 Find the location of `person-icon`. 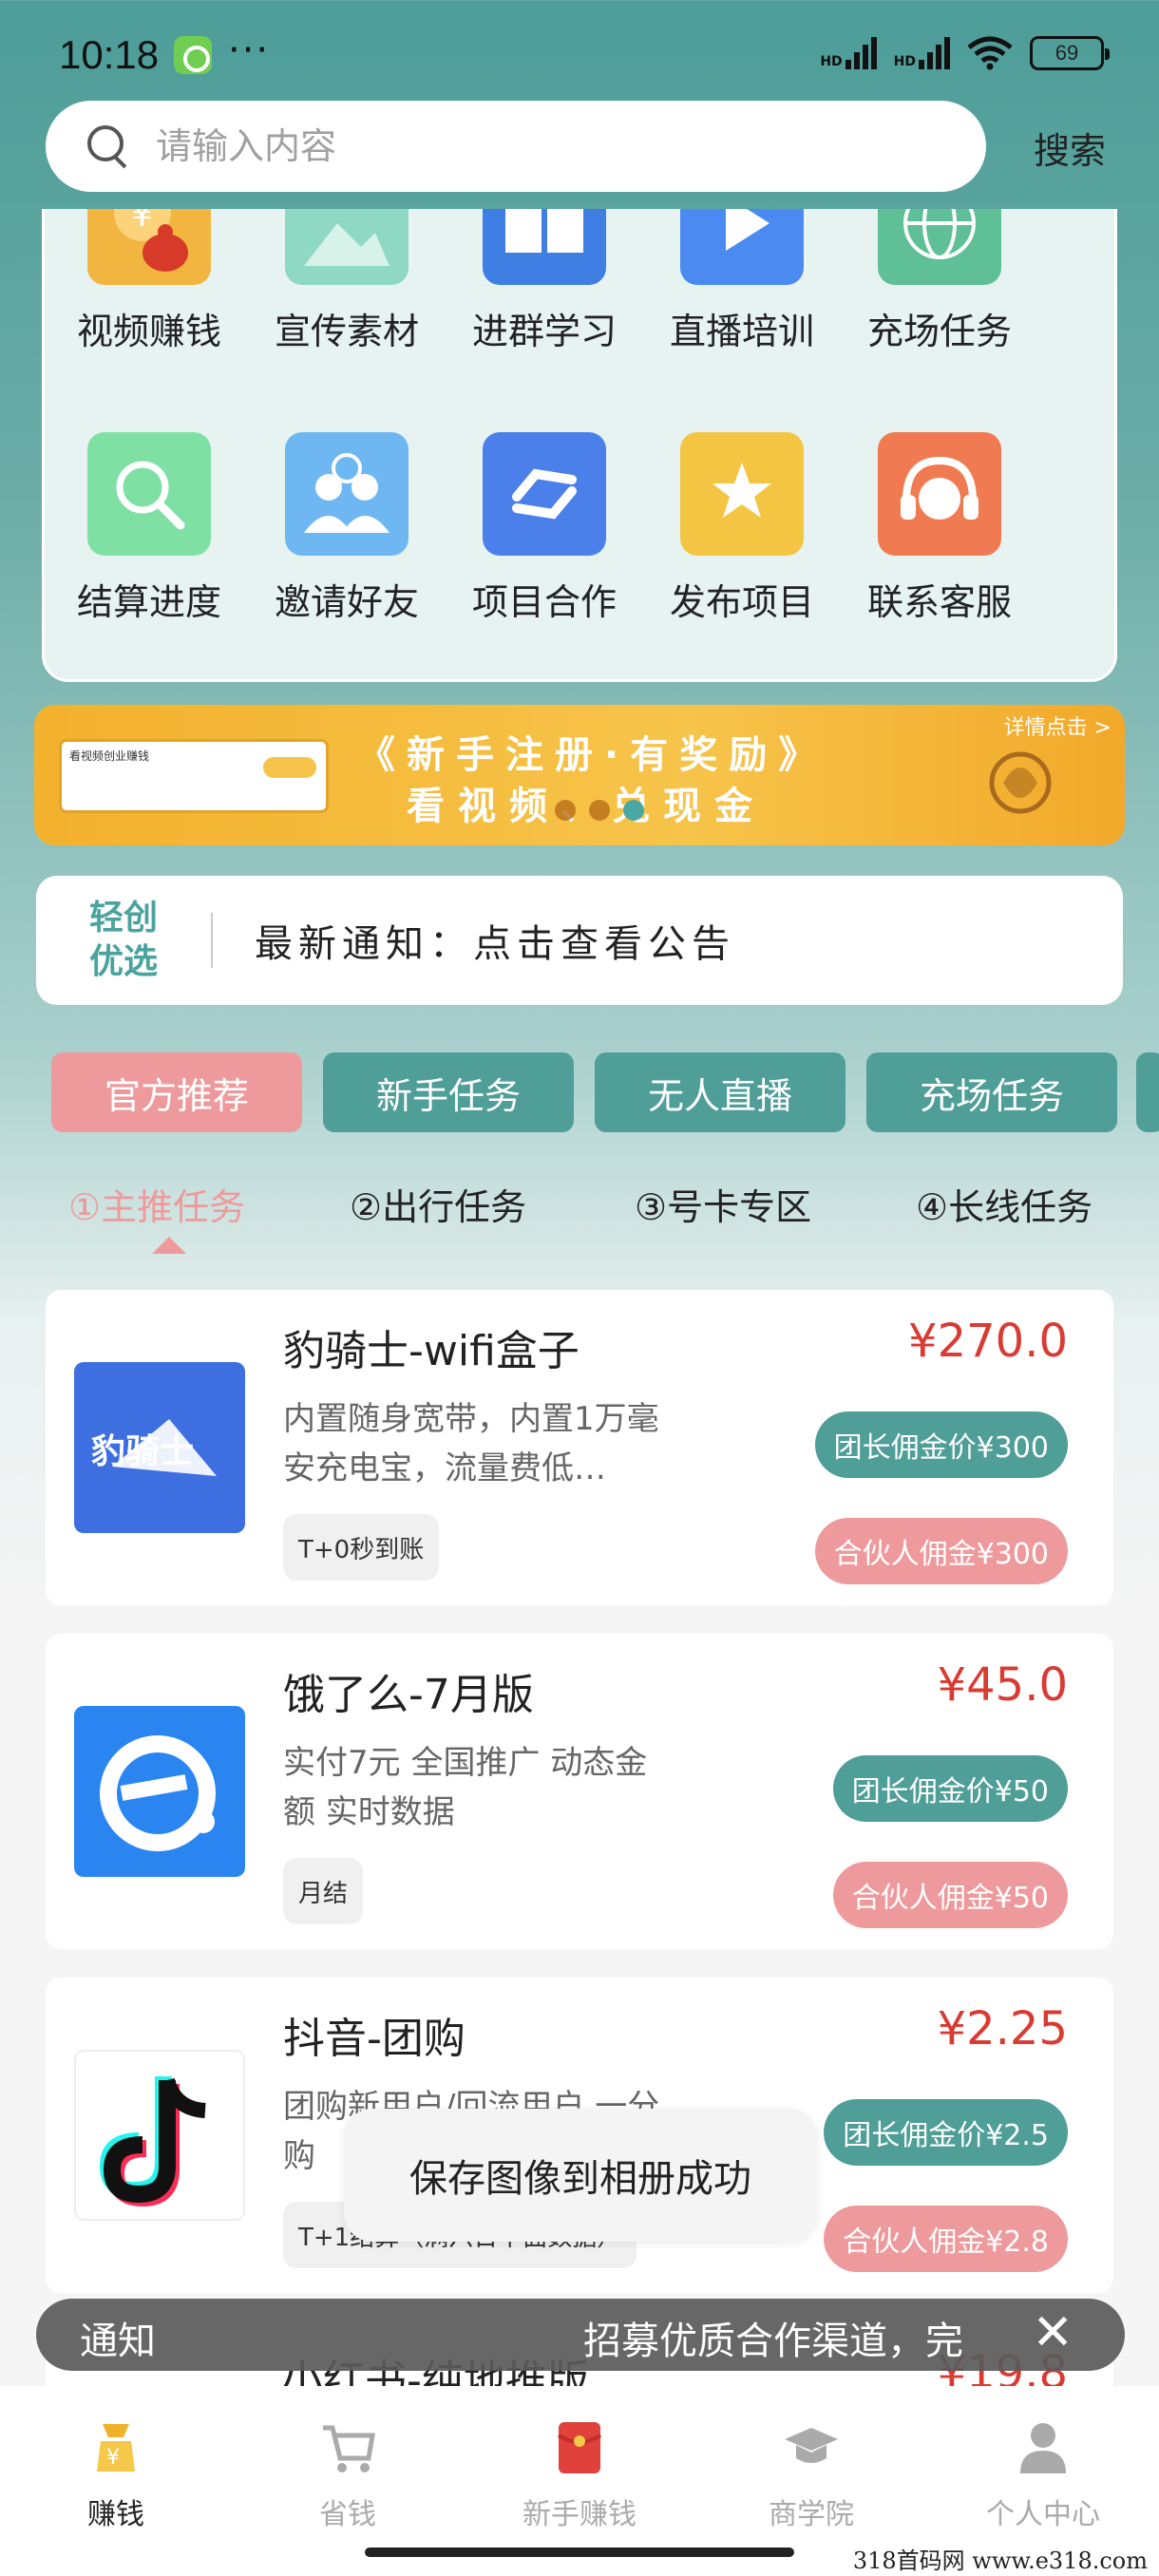

person-icon is located at coordinates (1043, 2446).